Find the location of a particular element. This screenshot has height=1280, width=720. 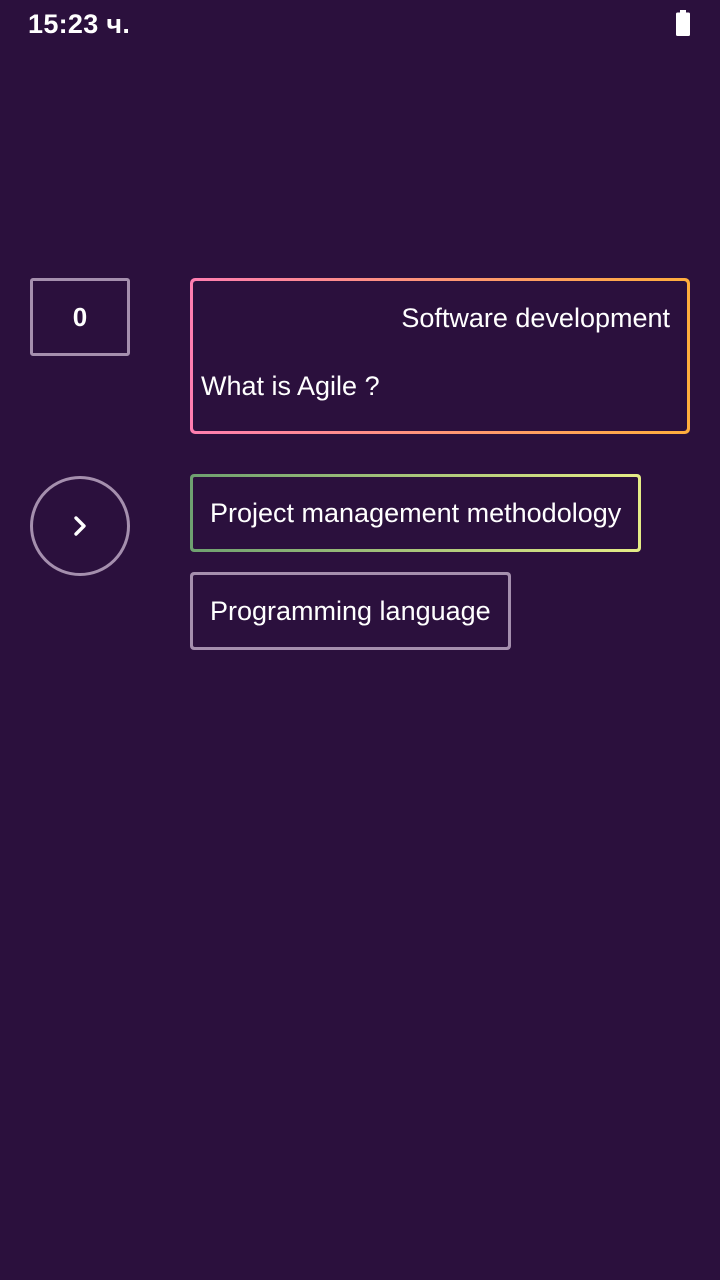

answer-option-inner: Project management methodology is located at coordinates (416, 513).